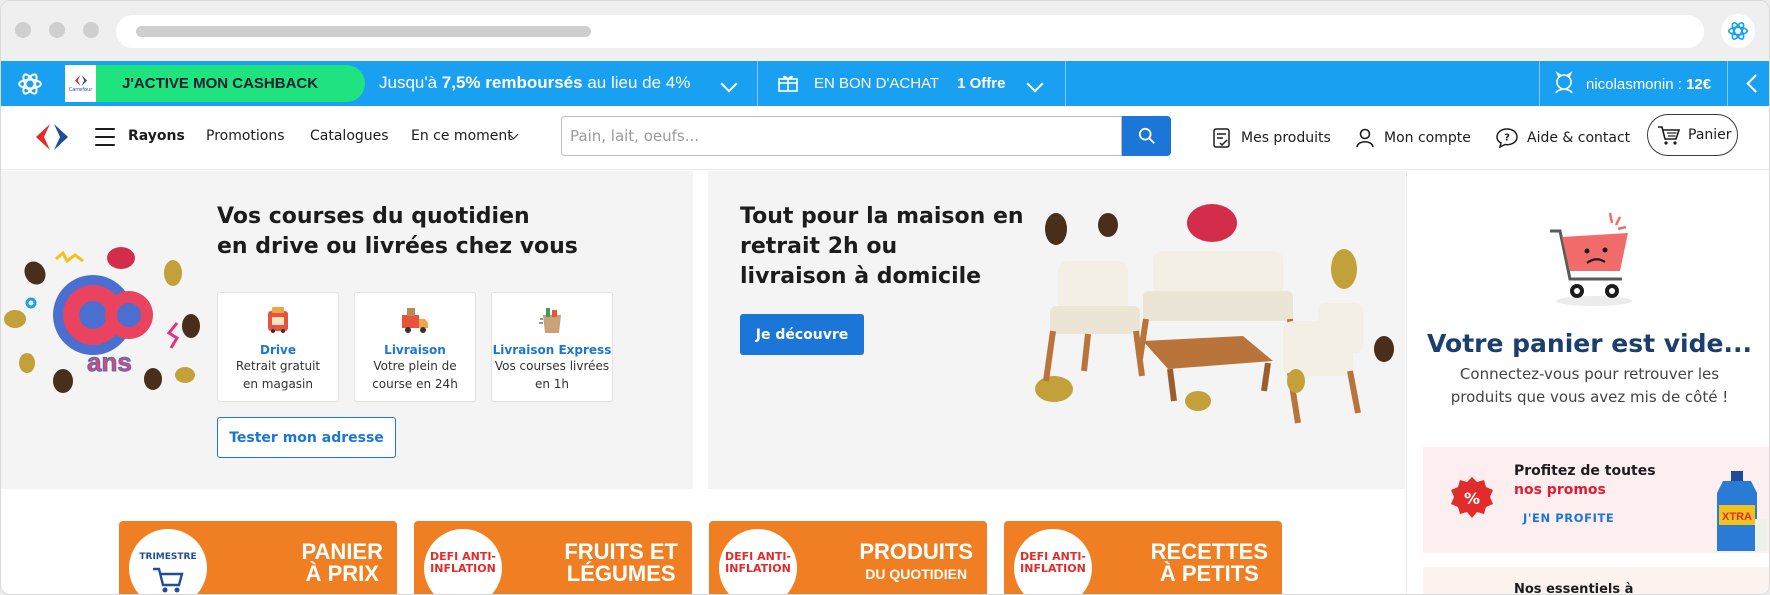 The image size is (1770, 595). What do you see at coordinates (245, 136) in the screenshot?
I see `nav-promotions: Promotions` at bounding box center [245, 136].